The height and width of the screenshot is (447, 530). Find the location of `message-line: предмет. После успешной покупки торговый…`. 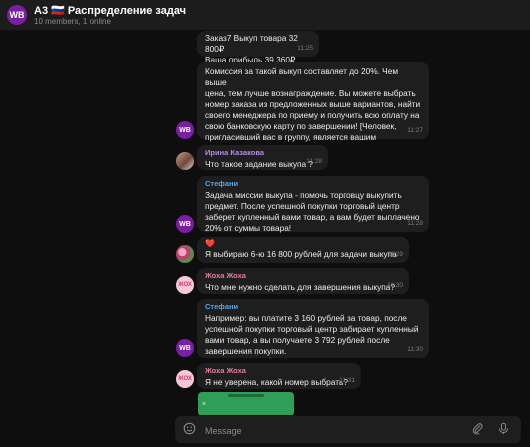

message-line: предмет. После успешной покупки торговый… is located at coordinates (302, 206).